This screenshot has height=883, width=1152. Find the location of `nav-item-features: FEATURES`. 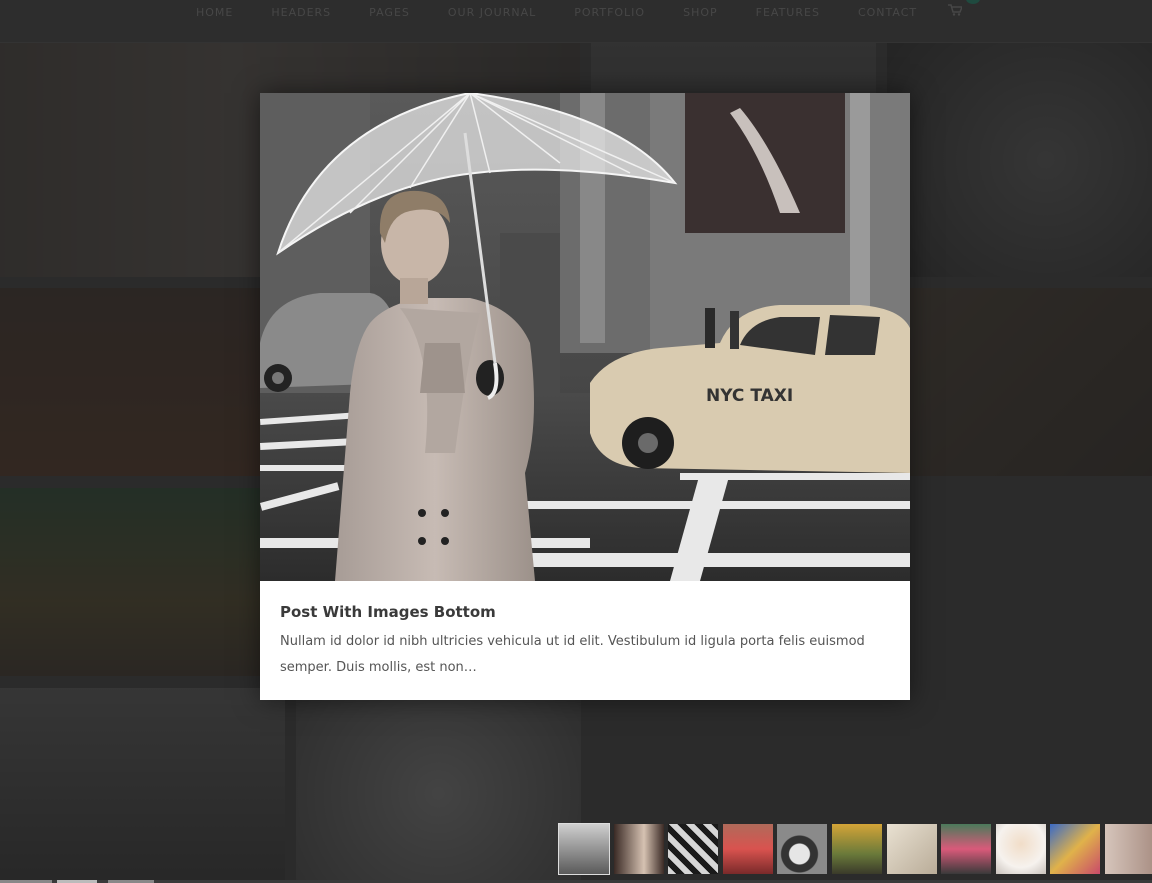

nav-item-features: FEATURES is located at coordinates (788, 13).